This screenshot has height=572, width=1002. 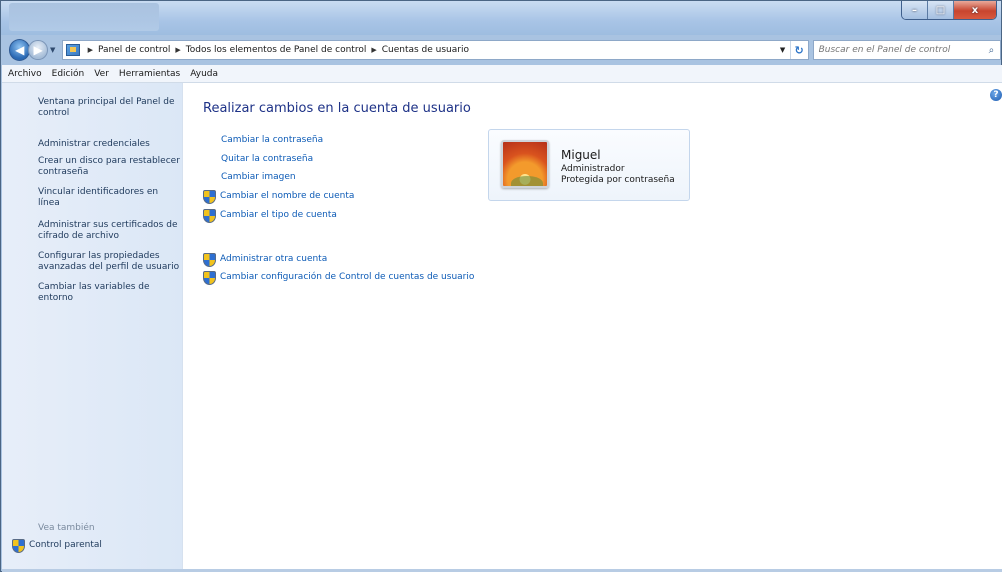 What do you see at coordinates (425, 50) in the screenshot?
I see `breadcrumb-user-accounts: Cuentas de usuario` at bounding box center [425, 50].